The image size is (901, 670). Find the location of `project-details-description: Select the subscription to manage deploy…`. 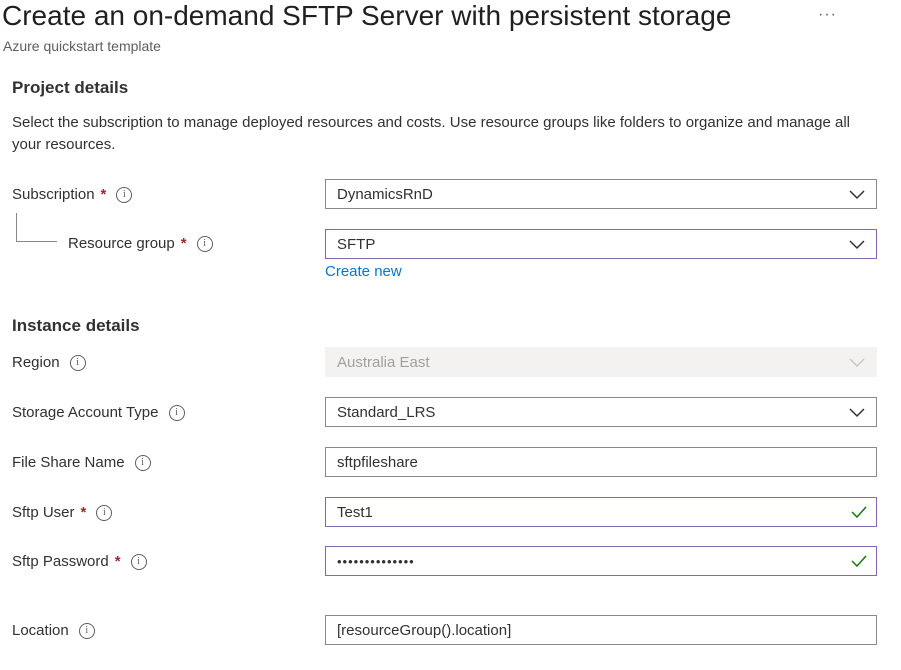

project-details-description: Select the subscription to manage deploy… is located at coordinates (431, 133).